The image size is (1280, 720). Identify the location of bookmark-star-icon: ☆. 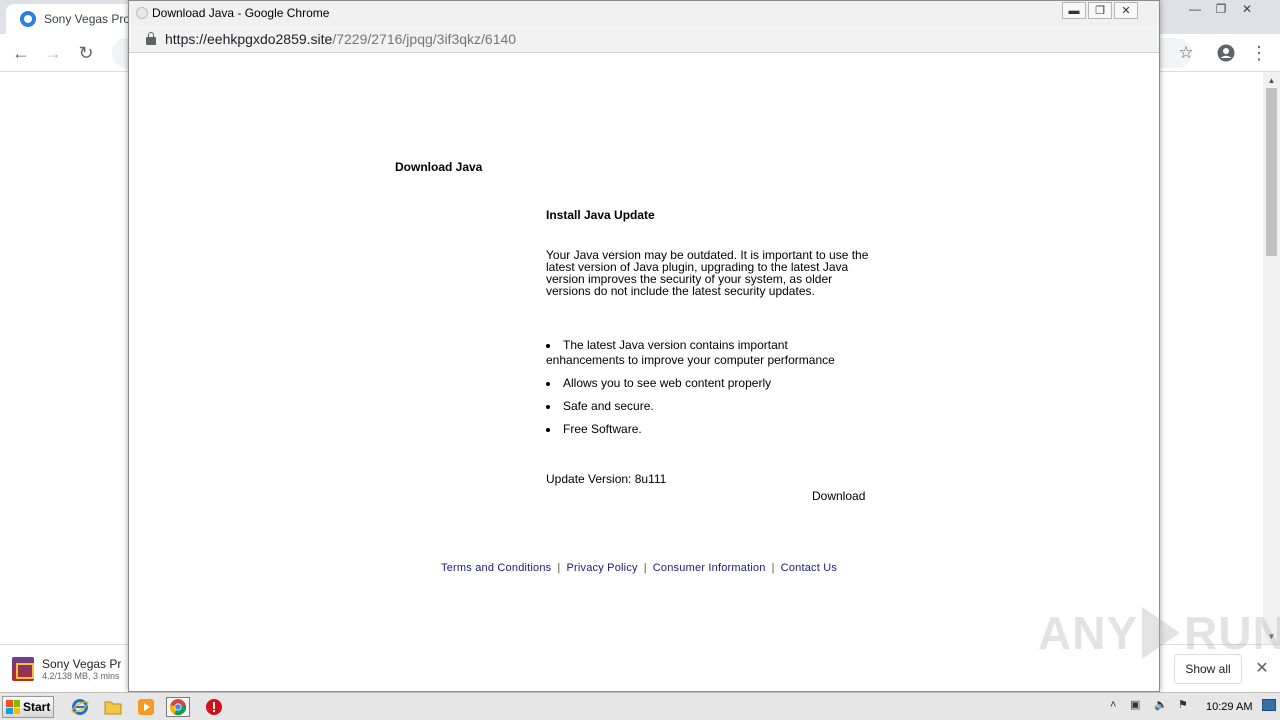
(1186, 53).